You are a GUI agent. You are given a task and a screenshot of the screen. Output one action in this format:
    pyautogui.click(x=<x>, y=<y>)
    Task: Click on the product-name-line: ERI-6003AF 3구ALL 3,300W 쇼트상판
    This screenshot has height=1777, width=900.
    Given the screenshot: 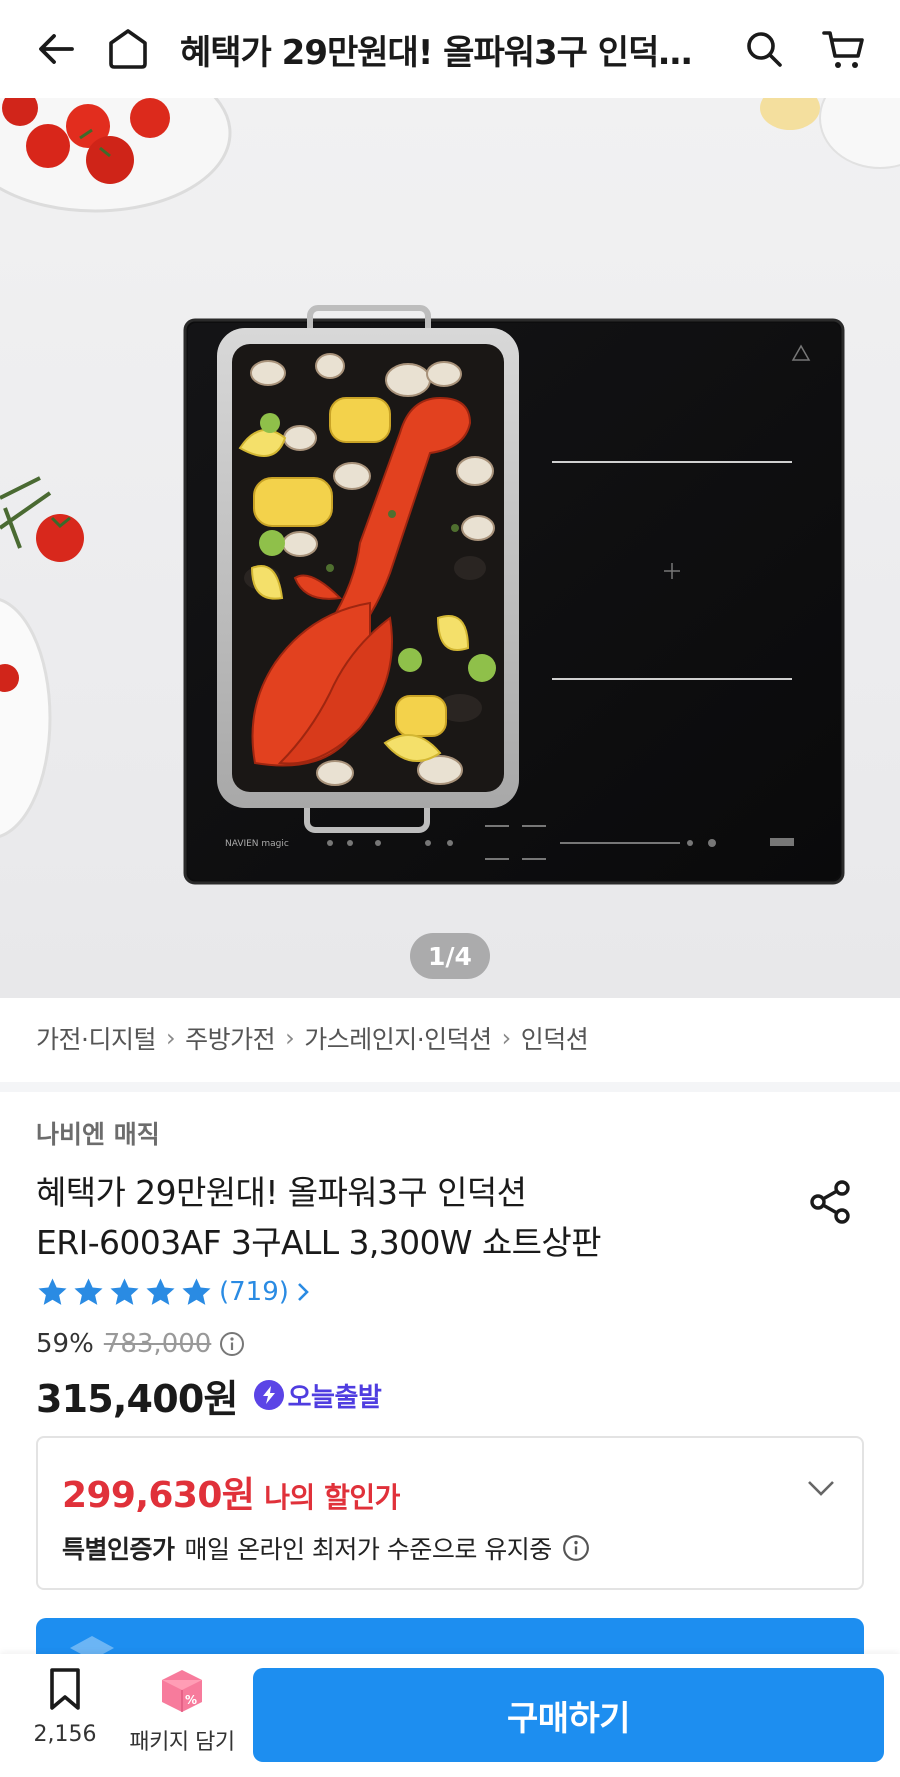 What is the action you would take?
    pyautogui.click(x=318, y=1242)
    